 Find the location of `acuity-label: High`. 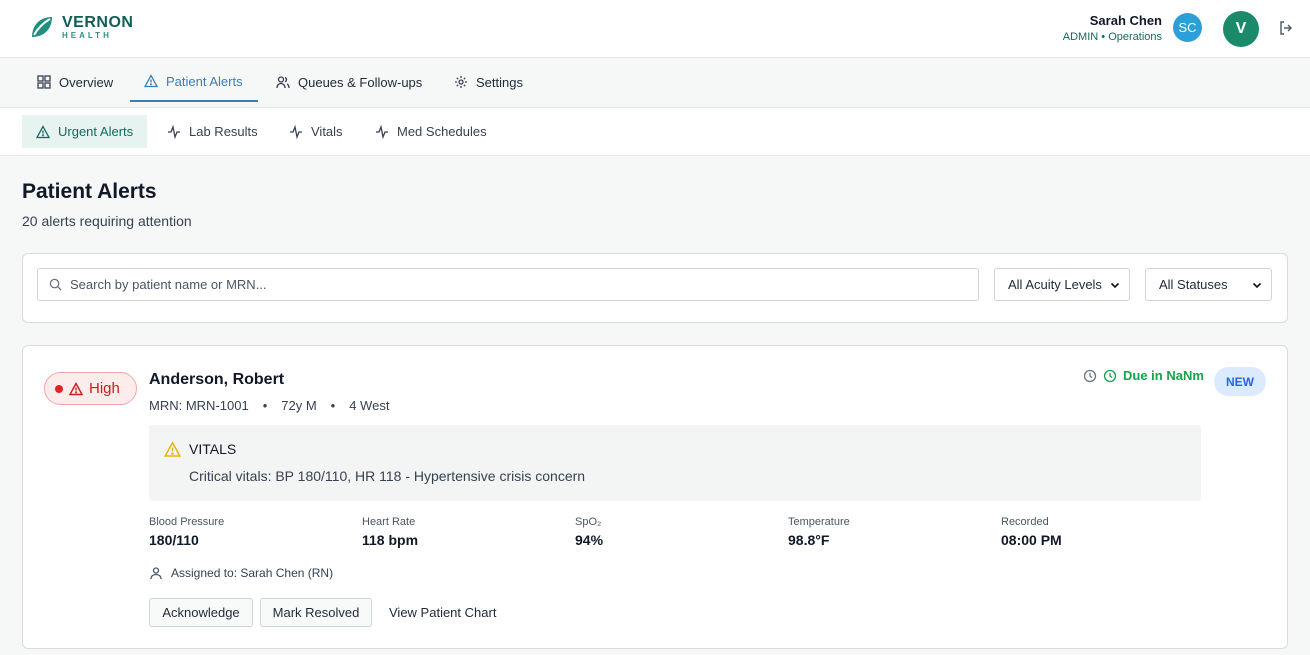

acuity-label: High is located at coordinates (104, 388).